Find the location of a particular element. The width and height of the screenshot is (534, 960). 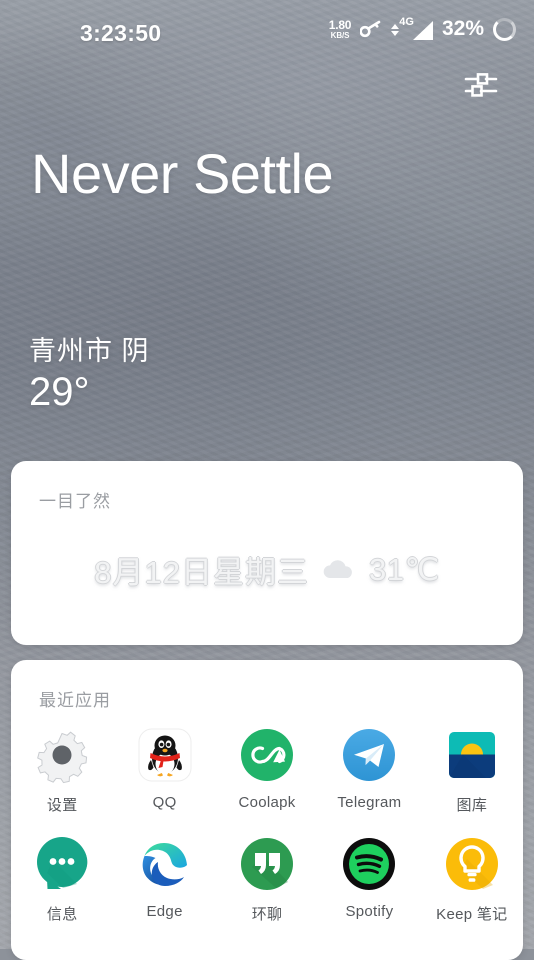

network-speed-indicator: 1.80 KB/S is located at coordinates (340, 29).